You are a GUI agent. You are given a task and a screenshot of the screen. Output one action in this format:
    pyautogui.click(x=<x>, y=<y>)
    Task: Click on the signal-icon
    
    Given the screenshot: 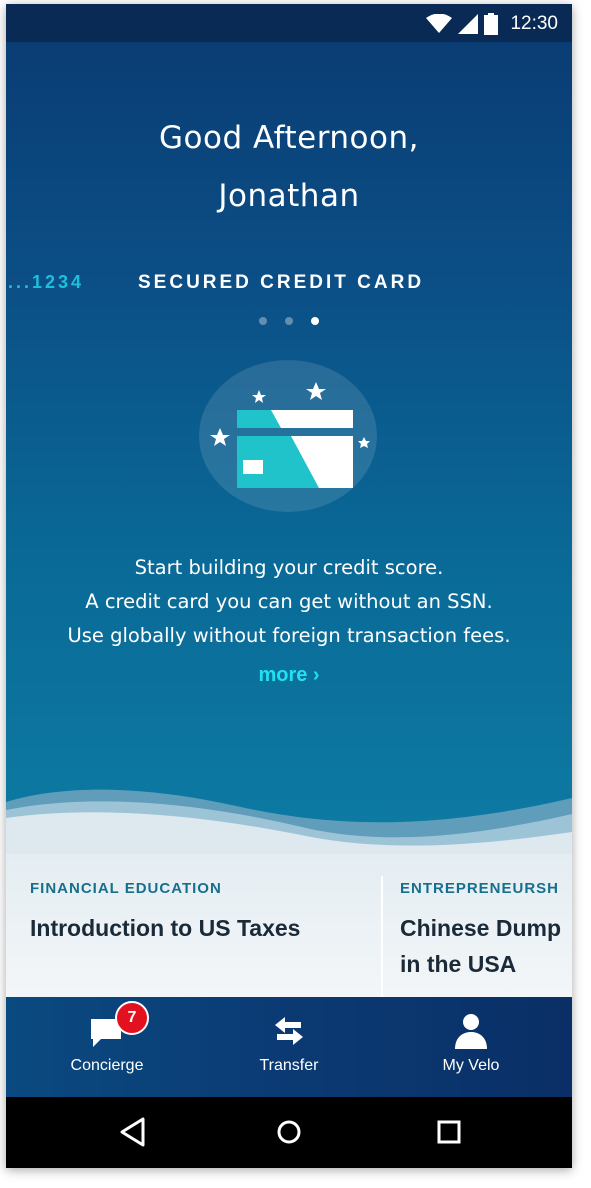 What is the action you would take?
    pyautogui.click(x=468, y=24)
    